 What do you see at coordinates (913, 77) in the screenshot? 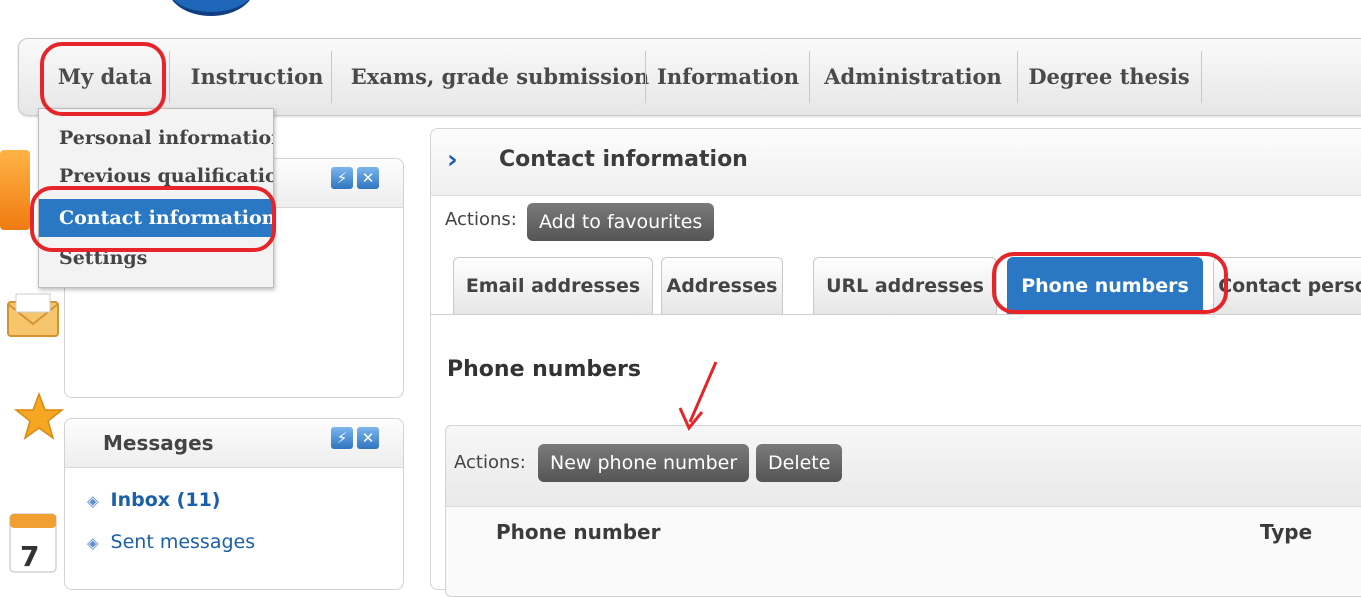
I see `nav-administration: Administration` at bounding box center [913, 77].